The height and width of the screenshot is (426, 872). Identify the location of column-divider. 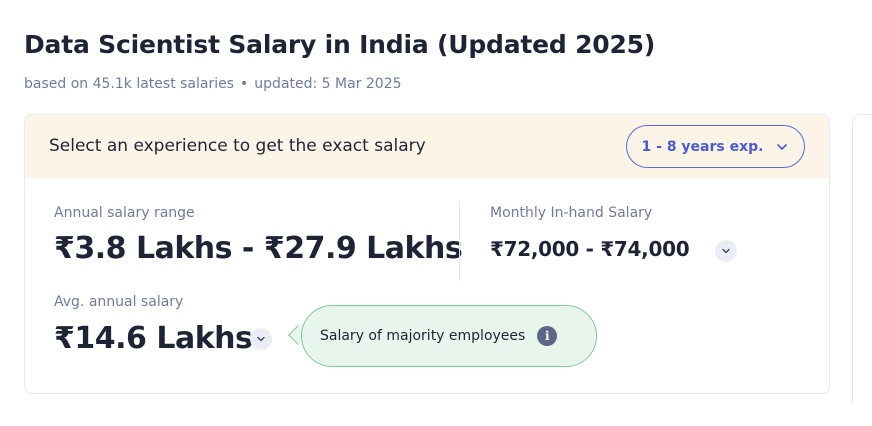
(459, 241).